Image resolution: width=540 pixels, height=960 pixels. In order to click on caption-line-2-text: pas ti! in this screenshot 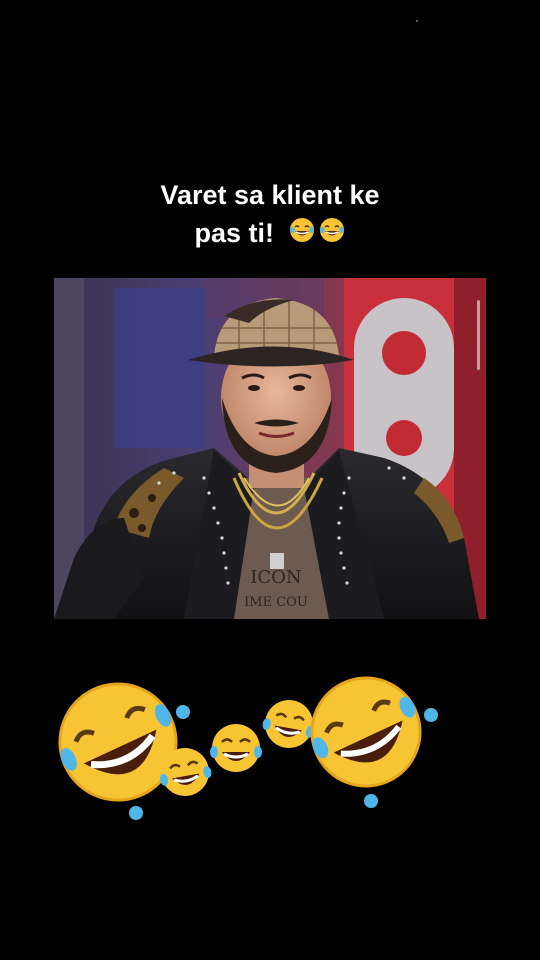, I will do `click(234, 233)`.